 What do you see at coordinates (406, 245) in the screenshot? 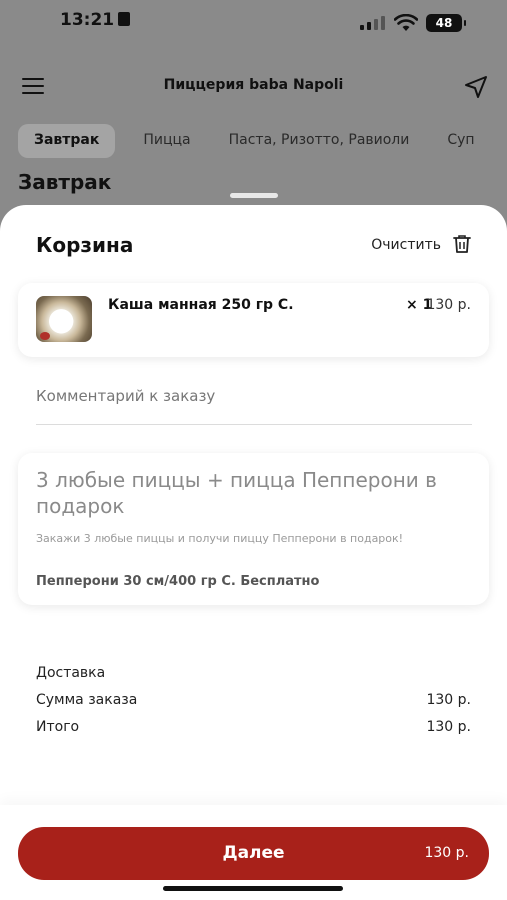
I see `clear-cart-button: Очистить` at bounding box center [406, 245].